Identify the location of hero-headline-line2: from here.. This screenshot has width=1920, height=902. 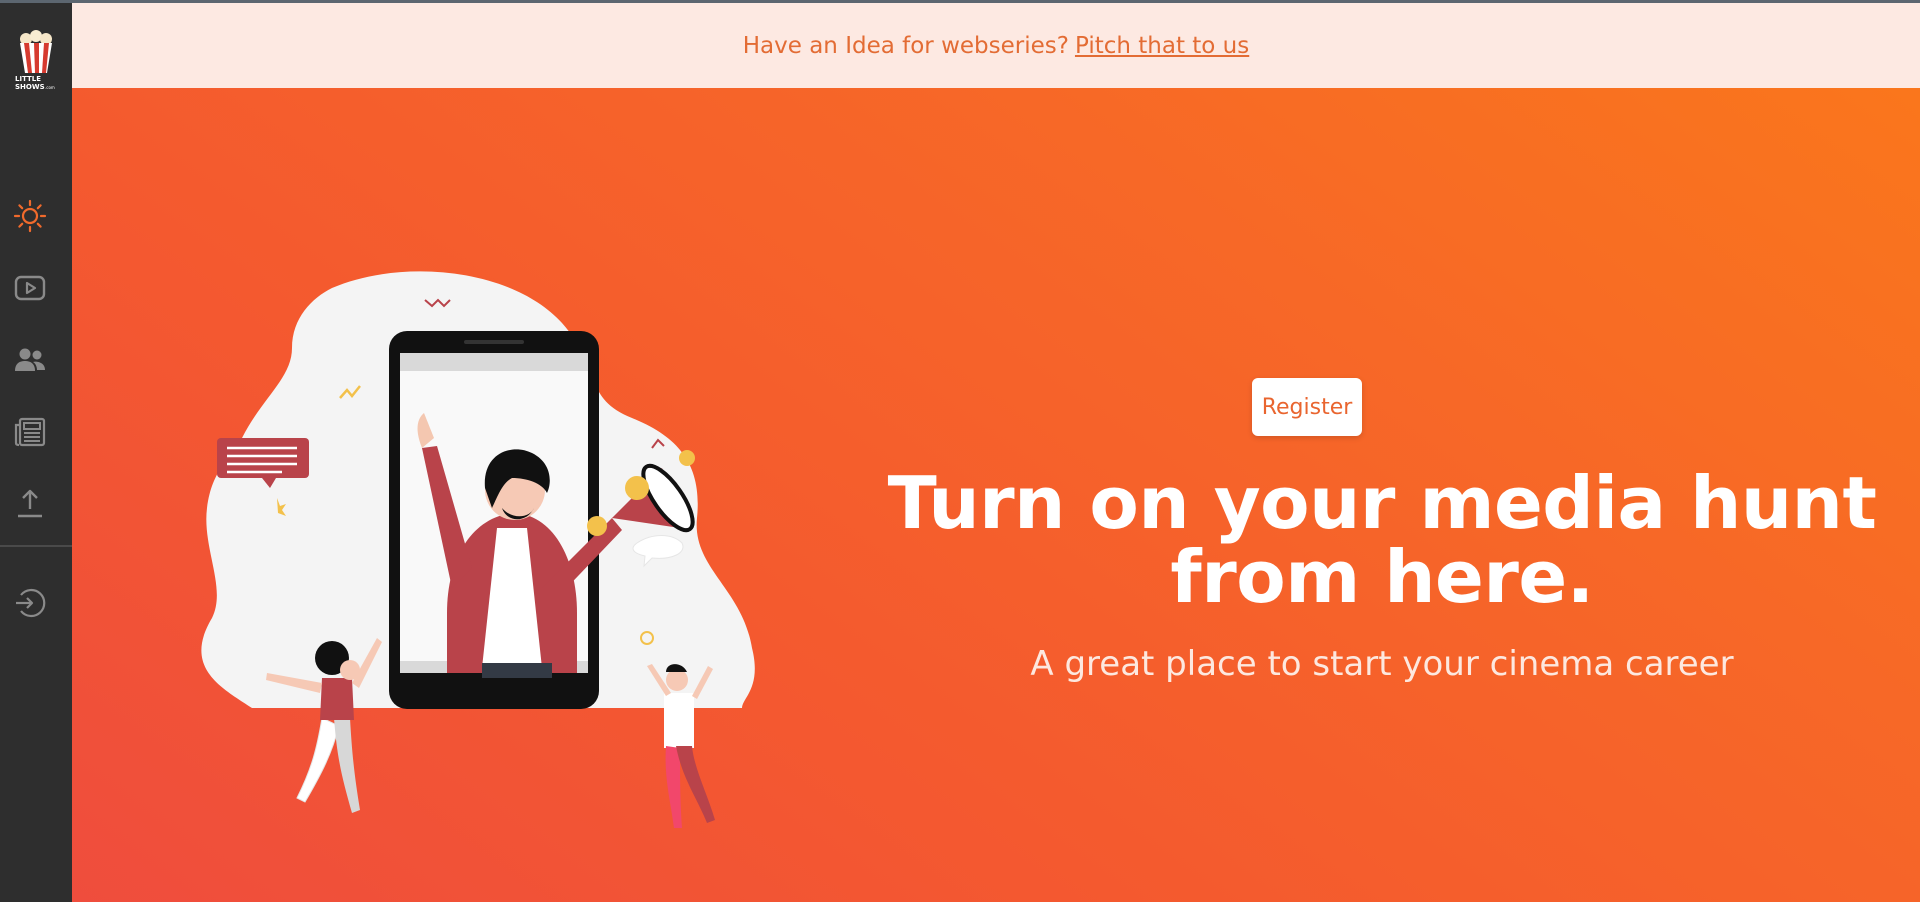
(1382, 577).